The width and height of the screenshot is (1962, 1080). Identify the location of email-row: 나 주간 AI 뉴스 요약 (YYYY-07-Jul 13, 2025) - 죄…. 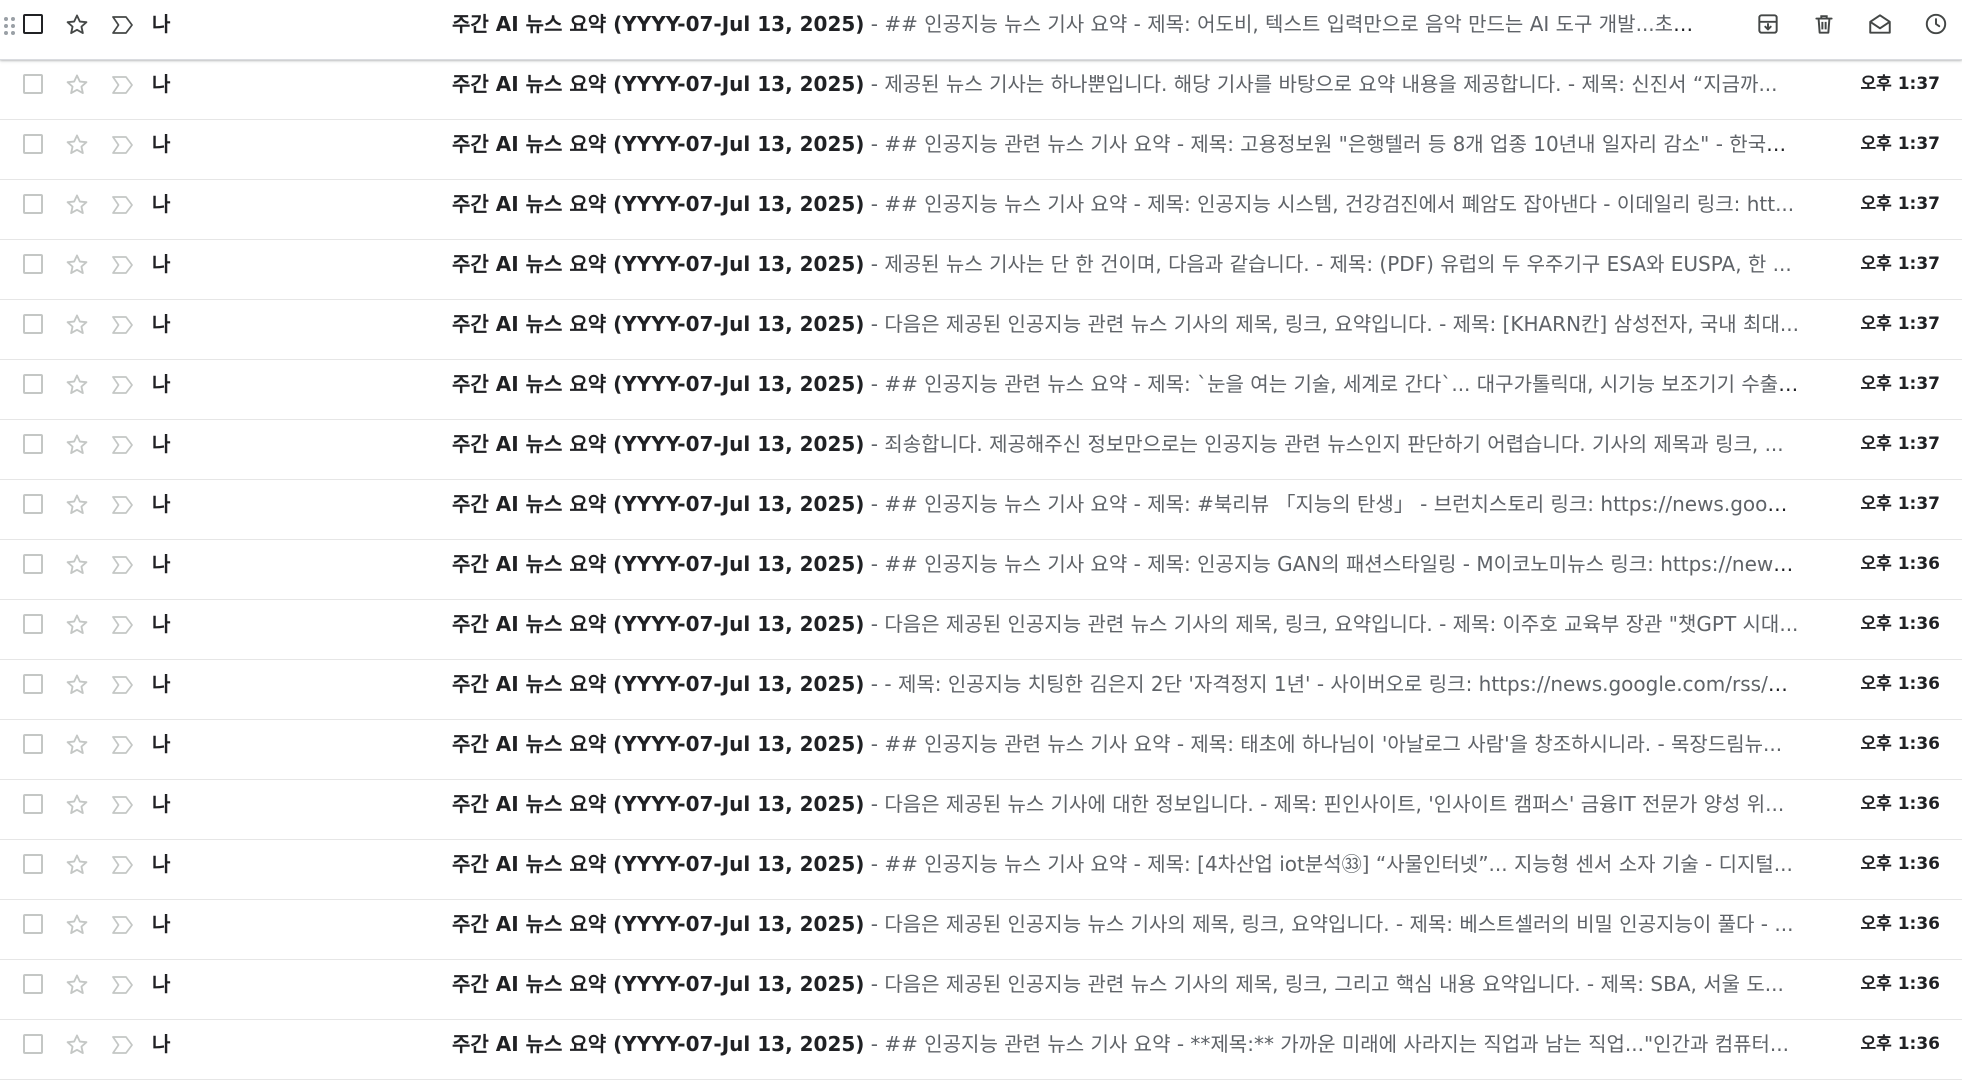
(981, 450).